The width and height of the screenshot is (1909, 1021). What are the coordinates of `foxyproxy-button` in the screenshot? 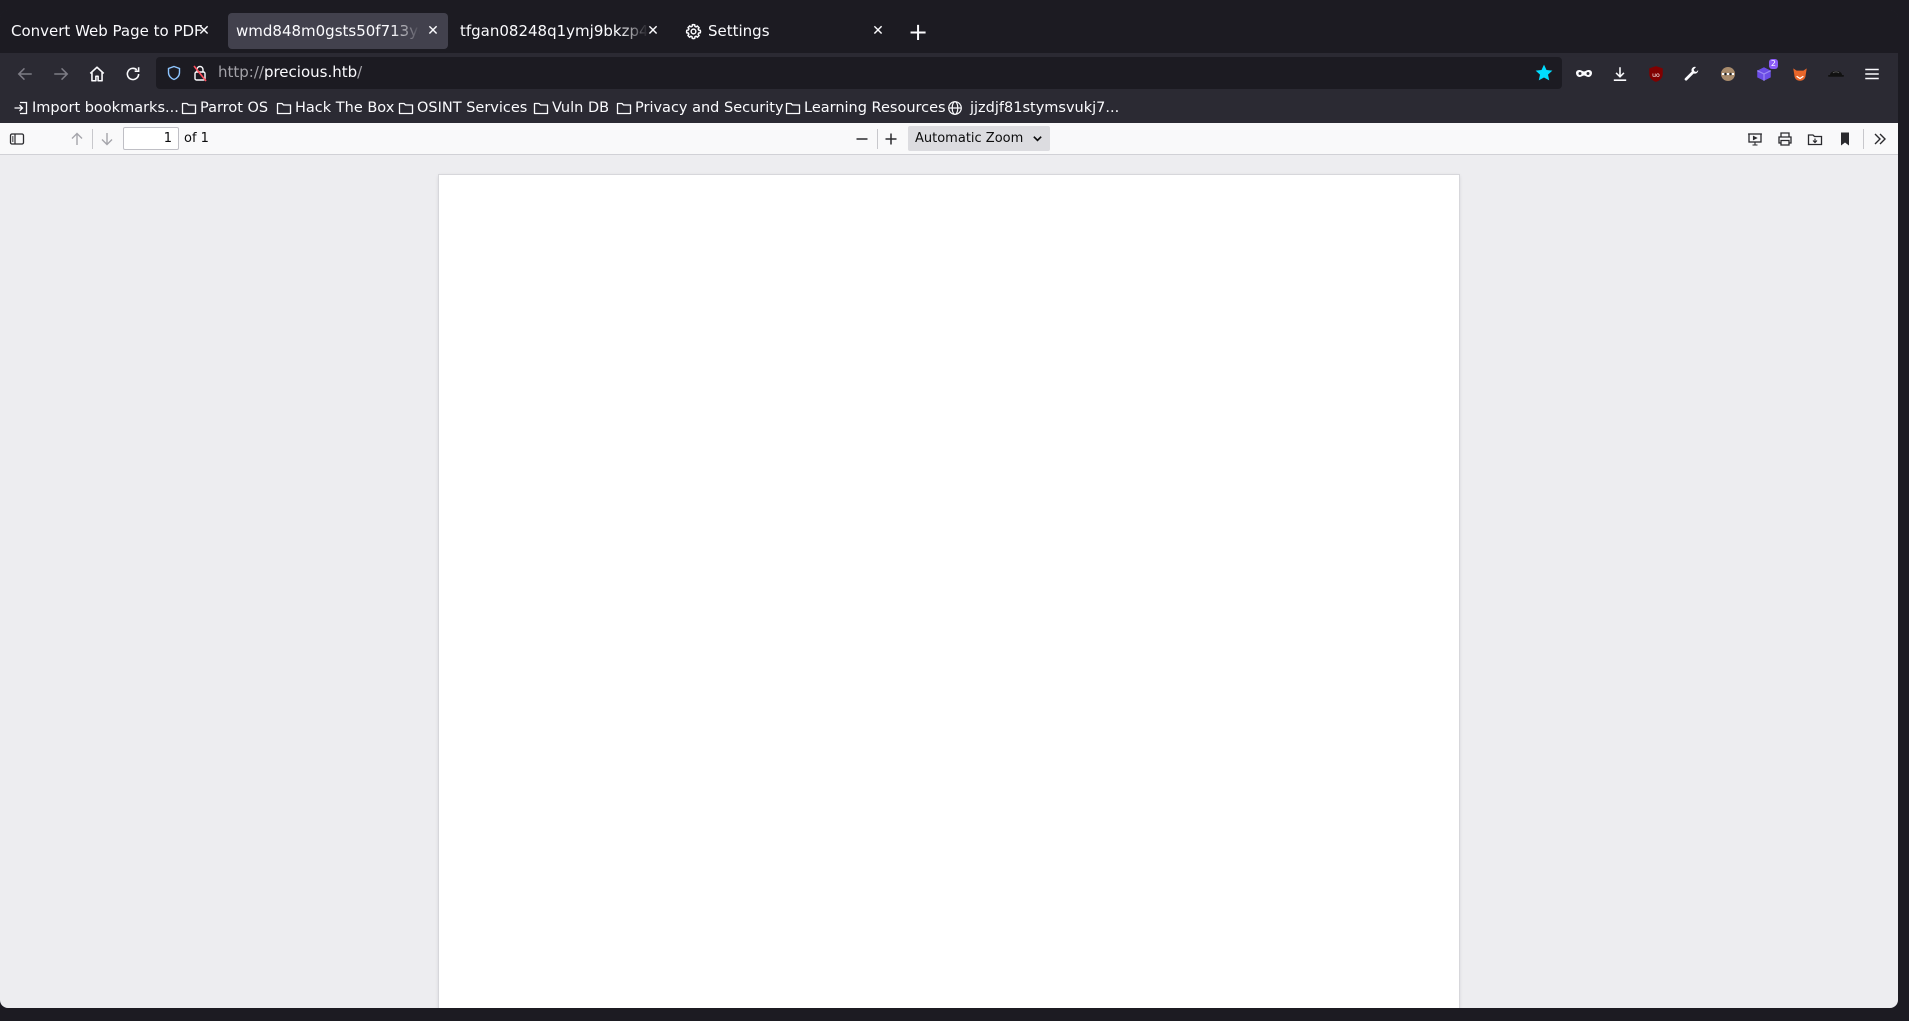 It's located at (1800, 74).